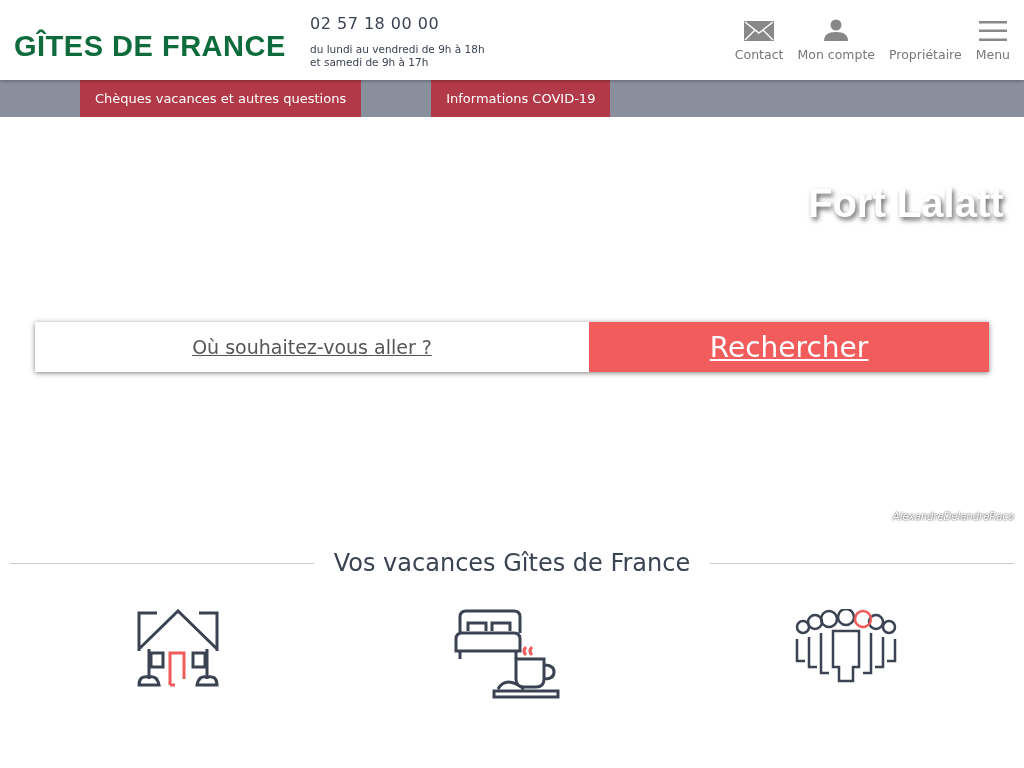 Image resolution: width=1024 pixels, height=768 pixels. Describe the element at coordinates (906, 203) in the screenshot. I see `hero-title: Fort Lalatt` at that location.